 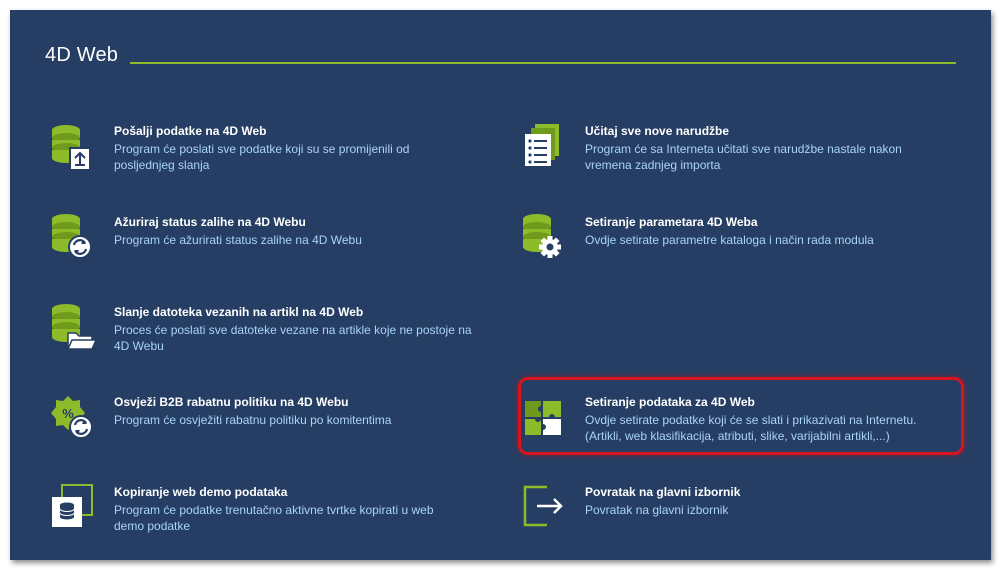 What do you see at coordinates (657, 510) in the screenshot?
I see `item-description: Povratak na glavni izbornik` at bounding box center [657, 510].